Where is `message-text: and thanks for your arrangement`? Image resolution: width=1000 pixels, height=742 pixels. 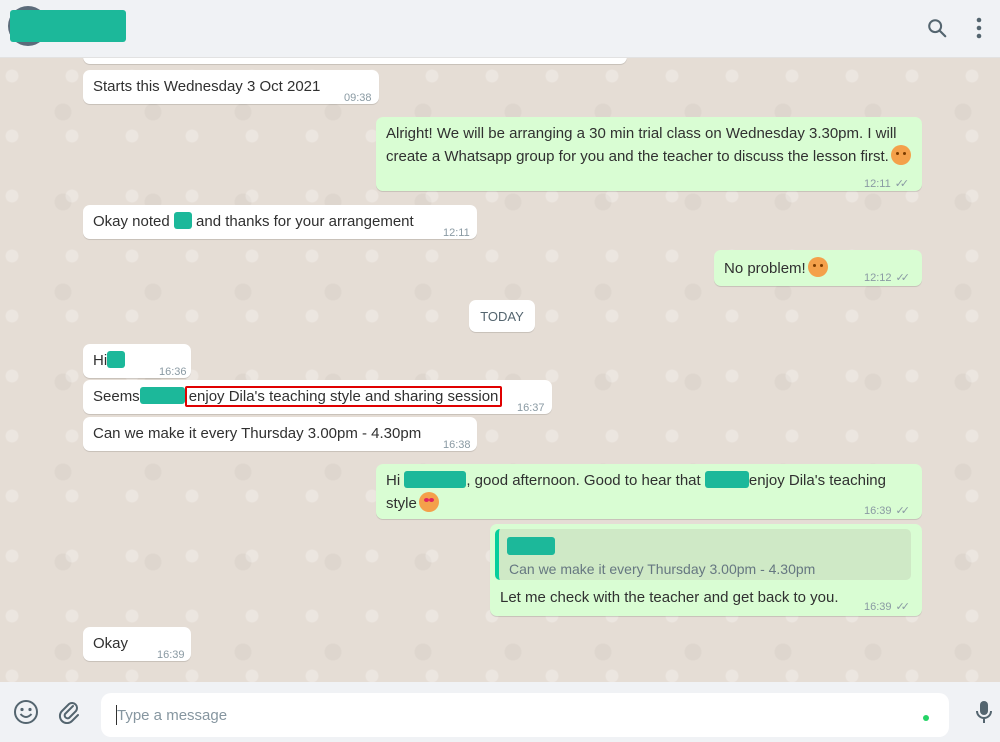
message-text: and thanks for your arrangement is located at coordinates (302, 221).